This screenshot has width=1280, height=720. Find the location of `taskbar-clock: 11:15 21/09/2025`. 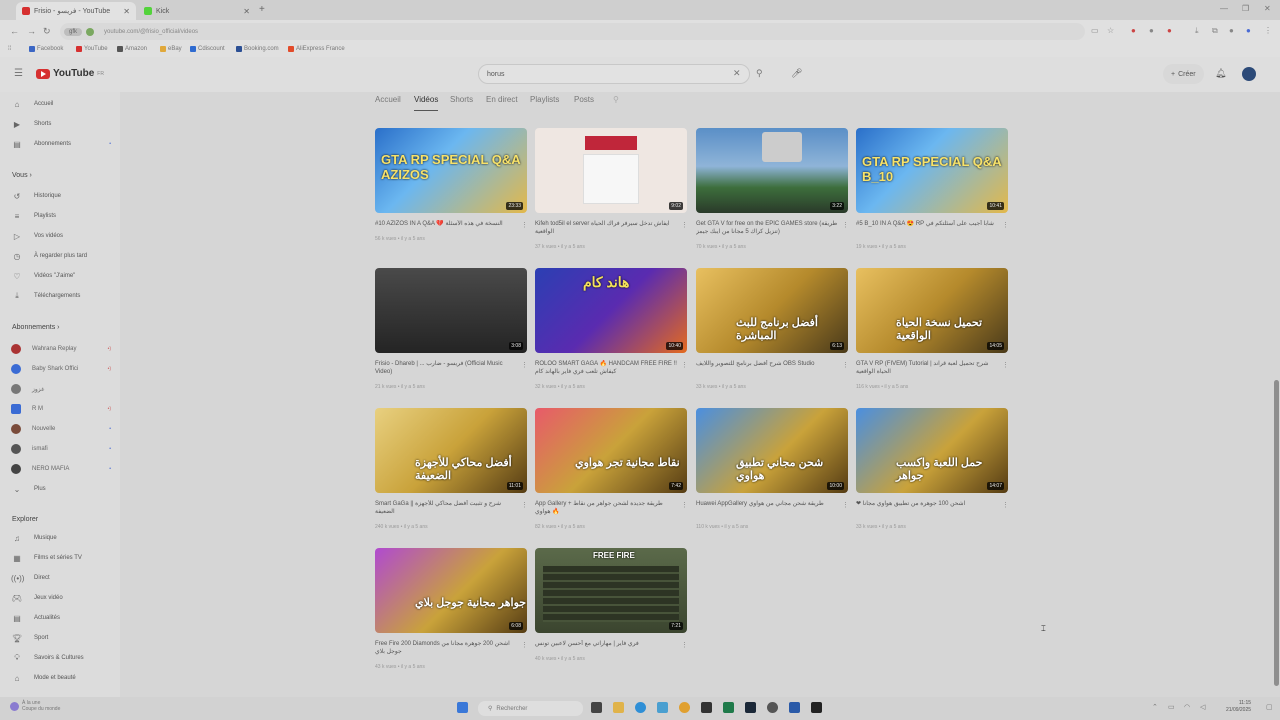

taskbar-clock: 11:15 21/09/2025 is located at coordinates (1238, 707).